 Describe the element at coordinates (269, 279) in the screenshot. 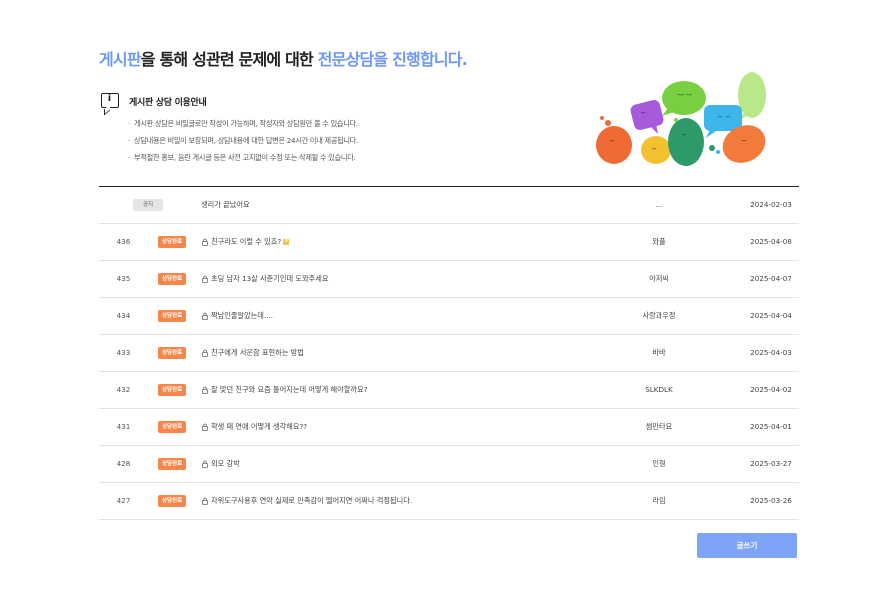

I see `post-subject: 초딩 남자 13살 사춘기인데 도와주세요` at that location.